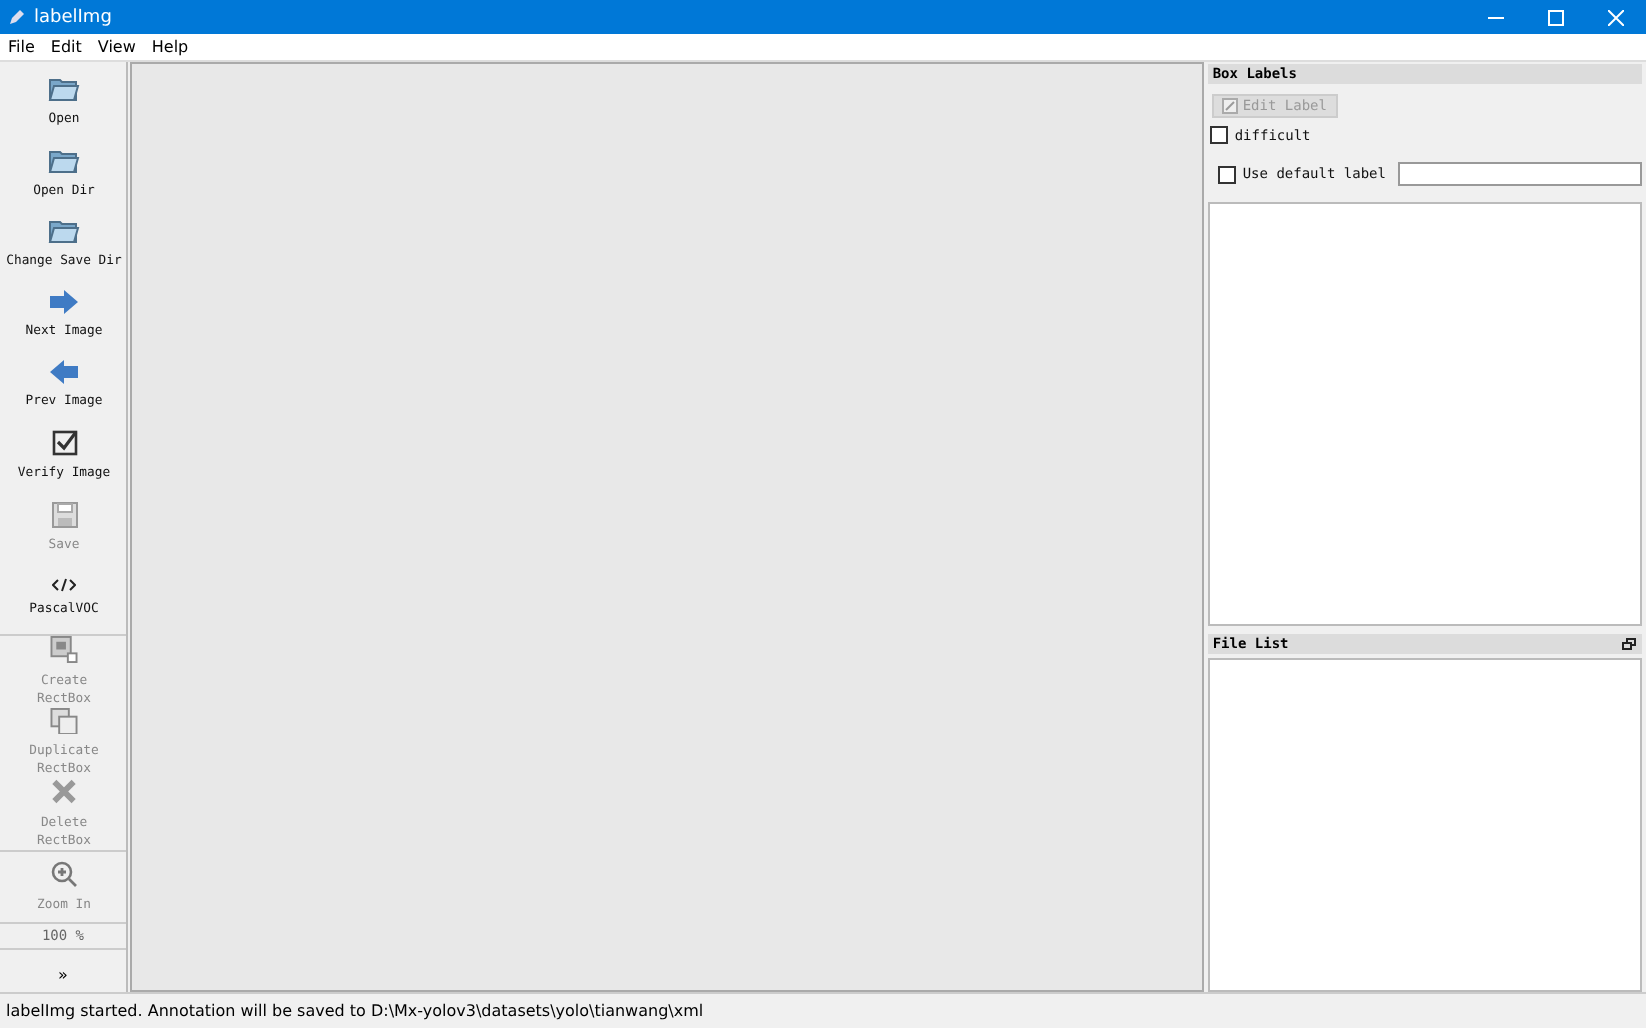 The width and height of the screenshot is (1646, 1028). I want to click on left-arrow-icon, so click(64, 372).